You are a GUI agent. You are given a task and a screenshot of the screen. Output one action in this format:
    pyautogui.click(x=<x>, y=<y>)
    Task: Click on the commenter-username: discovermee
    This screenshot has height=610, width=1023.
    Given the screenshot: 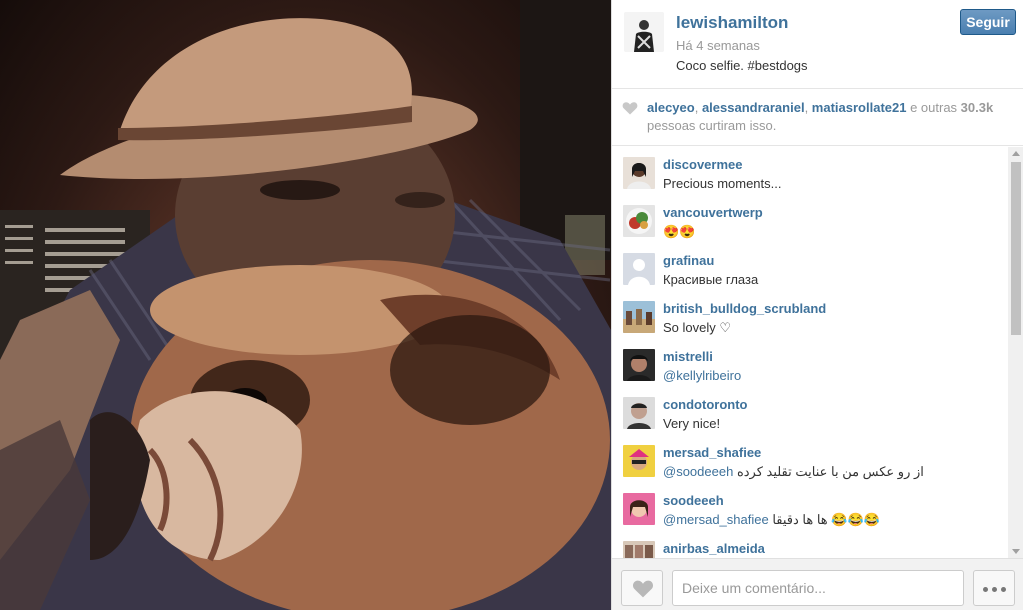 What is the action you would take?
    pyautogui.click(x=703, y=164)
    